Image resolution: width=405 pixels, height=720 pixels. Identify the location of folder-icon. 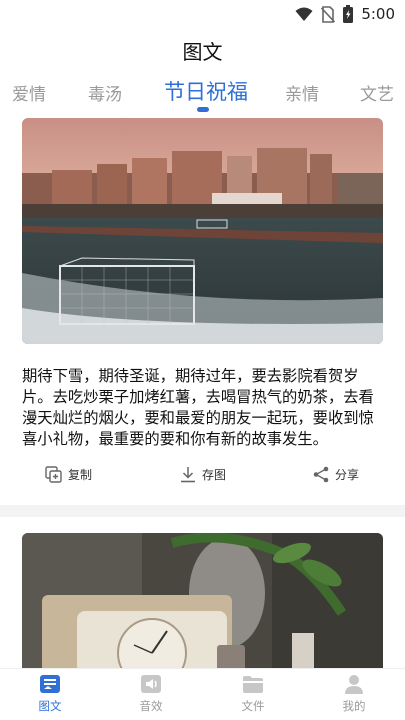
(253, 684).